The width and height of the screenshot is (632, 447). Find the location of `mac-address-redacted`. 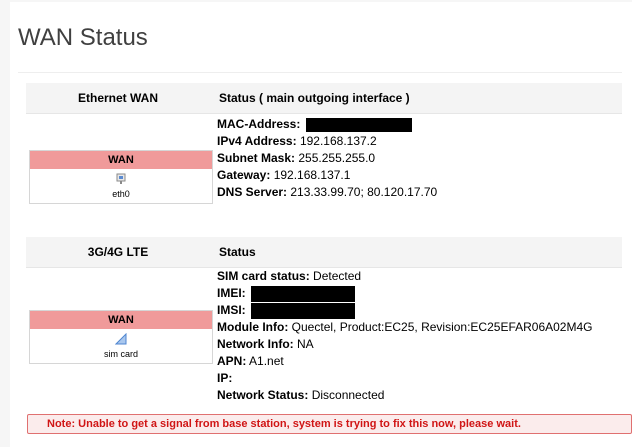

mac-address-redacted is located at coordinates (358, 124).